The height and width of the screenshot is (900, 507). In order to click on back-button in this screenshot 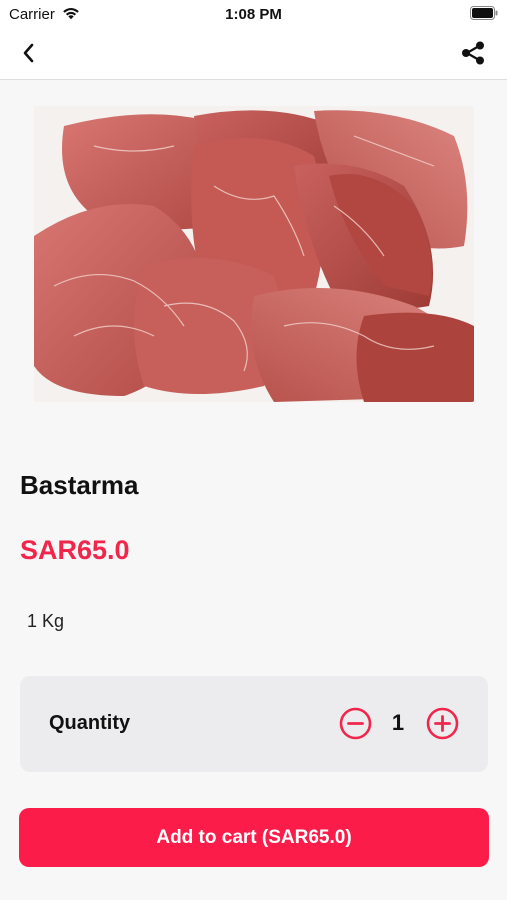, I will do `click(29, 53)`.